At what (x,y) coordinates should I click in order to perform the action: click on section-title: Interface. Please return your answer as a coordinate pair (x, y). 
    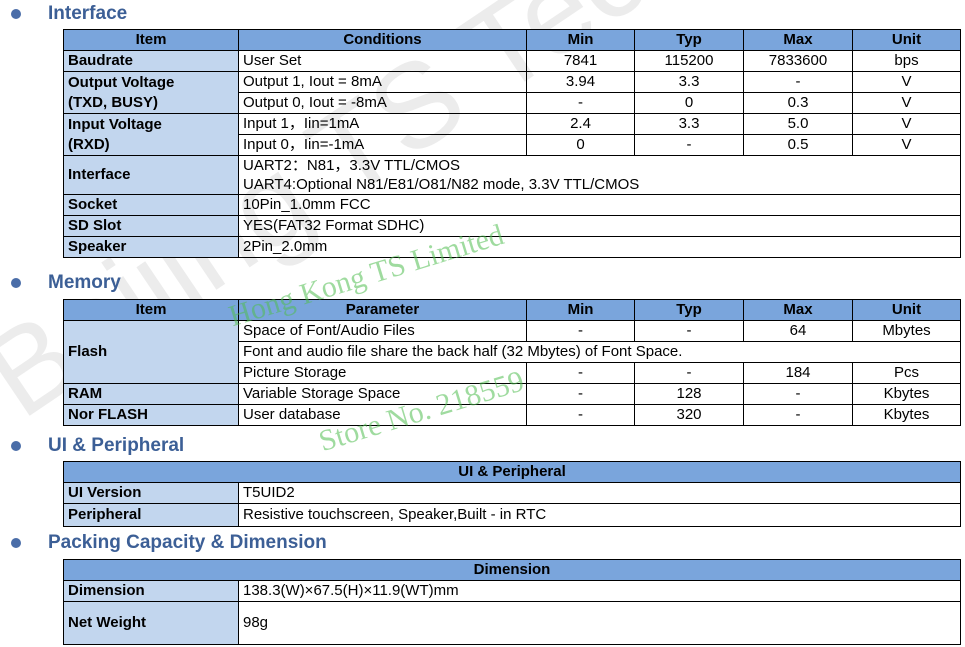
    Looking at the image, I should click on (88, 13).